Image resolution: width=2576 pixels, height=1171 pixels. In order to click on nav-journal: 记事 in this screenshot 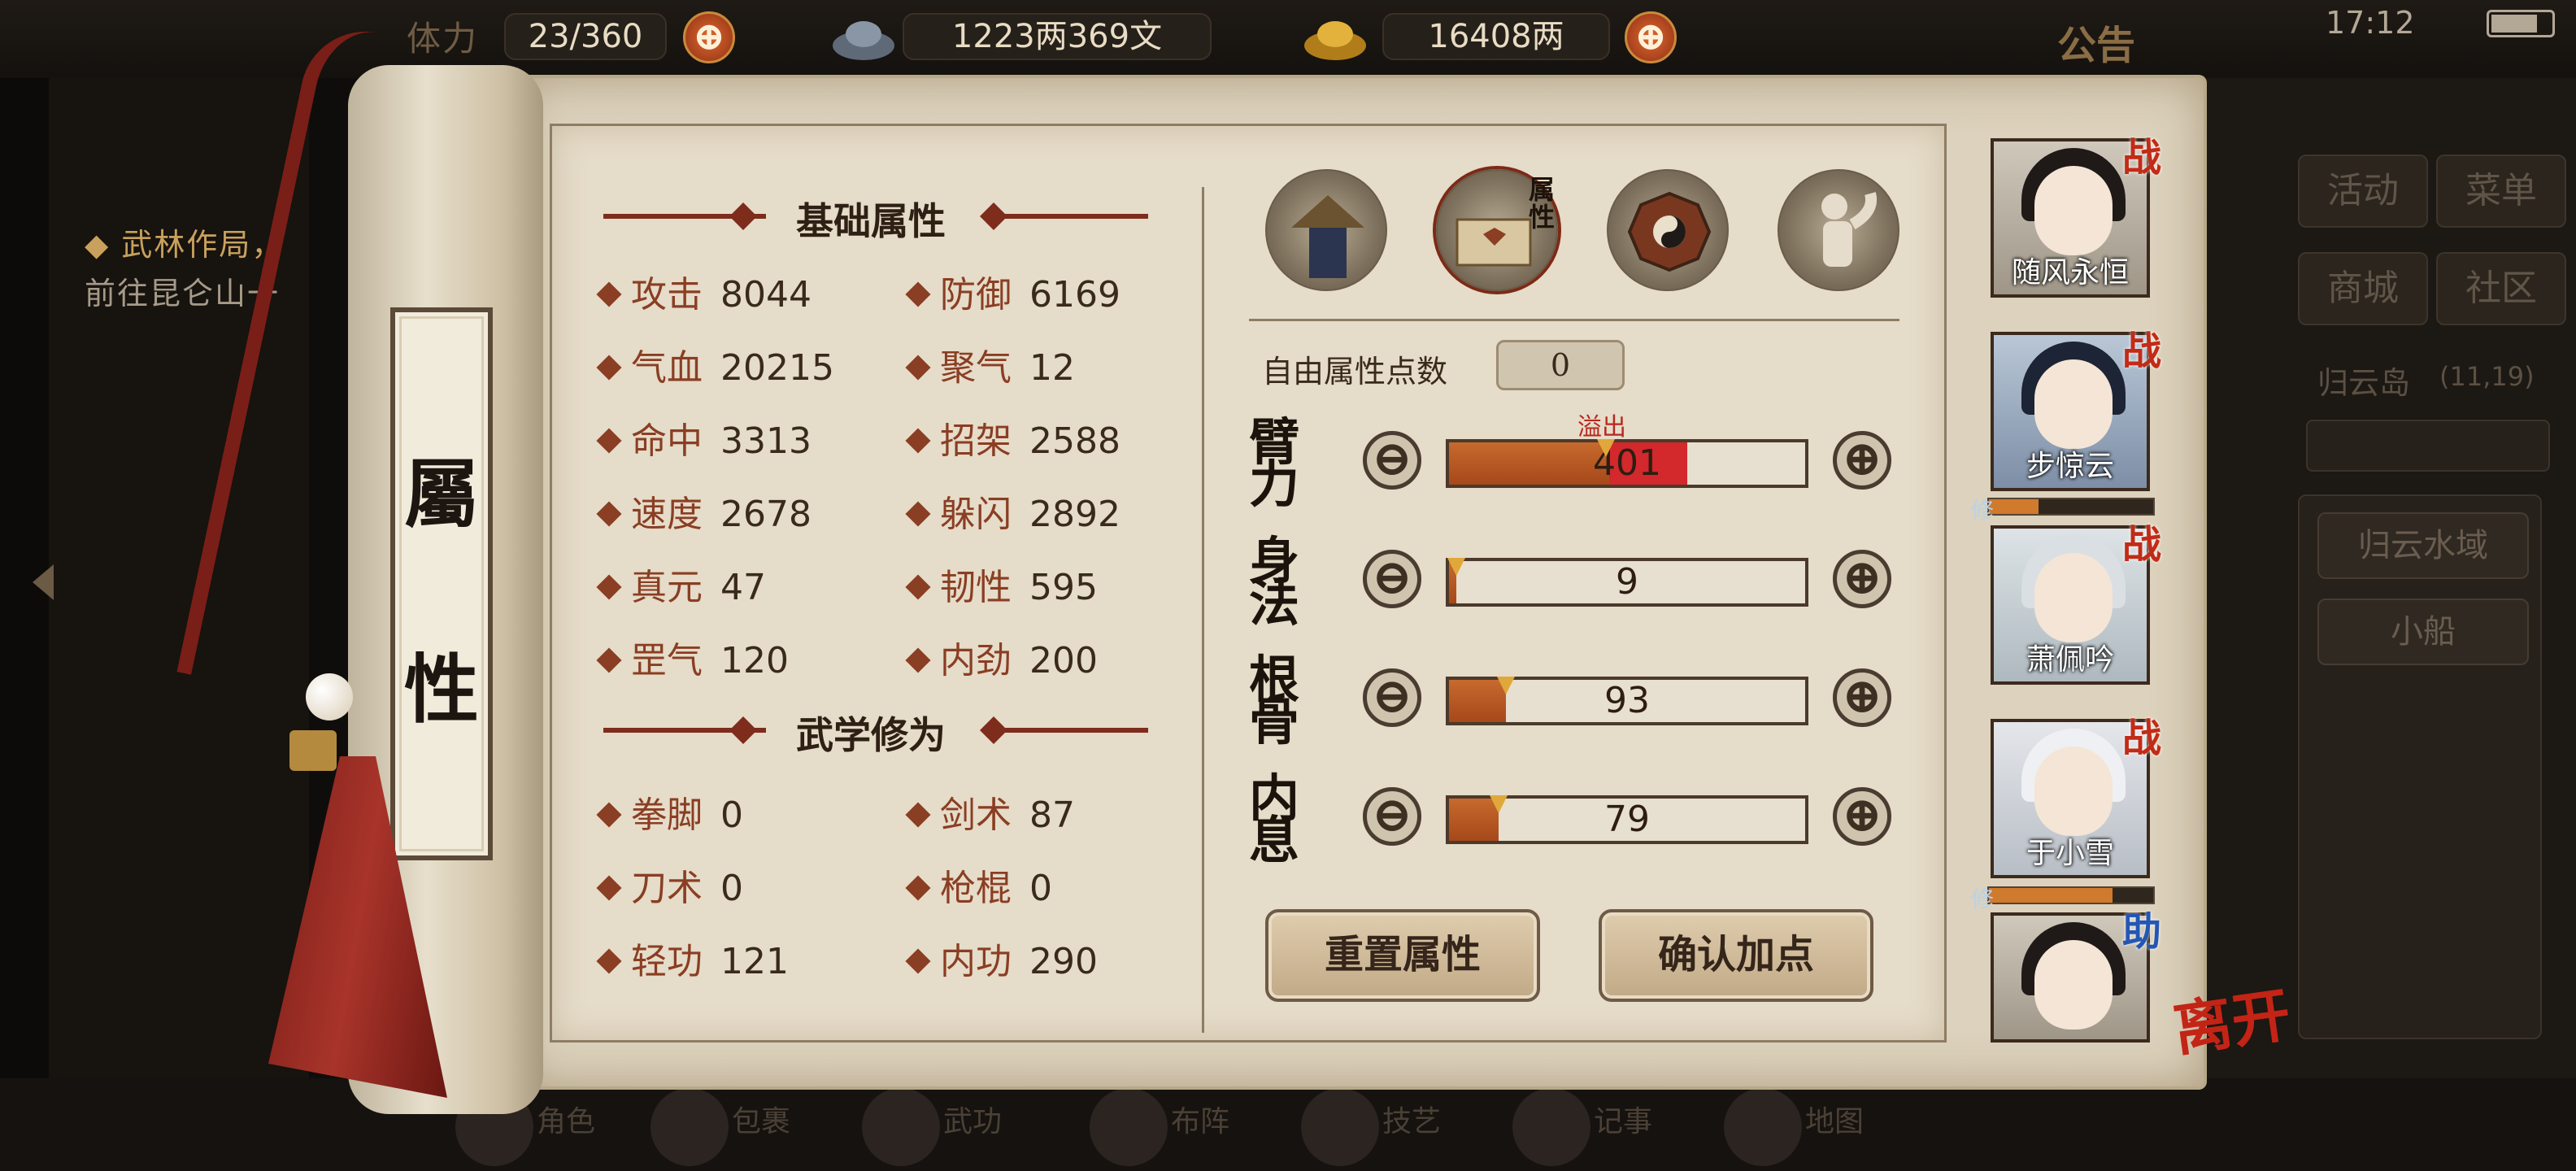, I will do `click(1594, 1126)`.